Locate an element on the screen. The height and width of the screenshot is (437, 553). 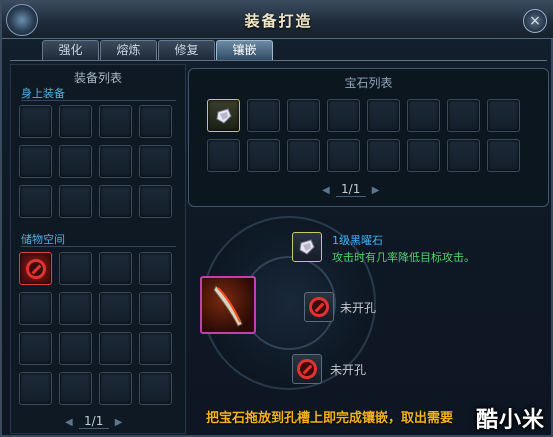
window-titlebar: 装备打造 × is located at coordinates (277, 20).